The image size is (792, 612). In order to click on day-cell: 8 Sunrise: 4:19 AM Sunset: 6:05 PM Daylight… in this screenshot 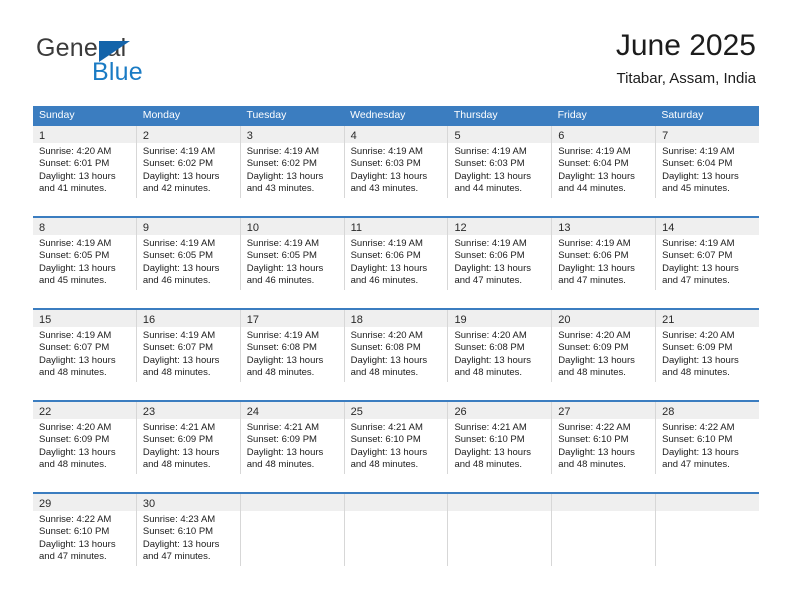, I will do `click(84, 254)`.